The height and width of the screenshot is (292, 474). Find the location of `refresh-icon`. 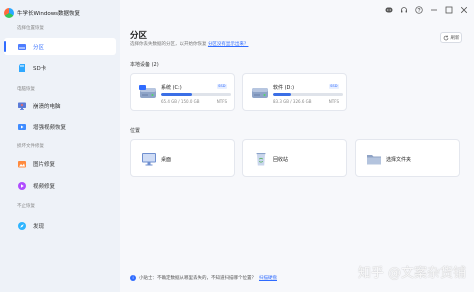

refresh-icon is located at coordinates (445, 37).